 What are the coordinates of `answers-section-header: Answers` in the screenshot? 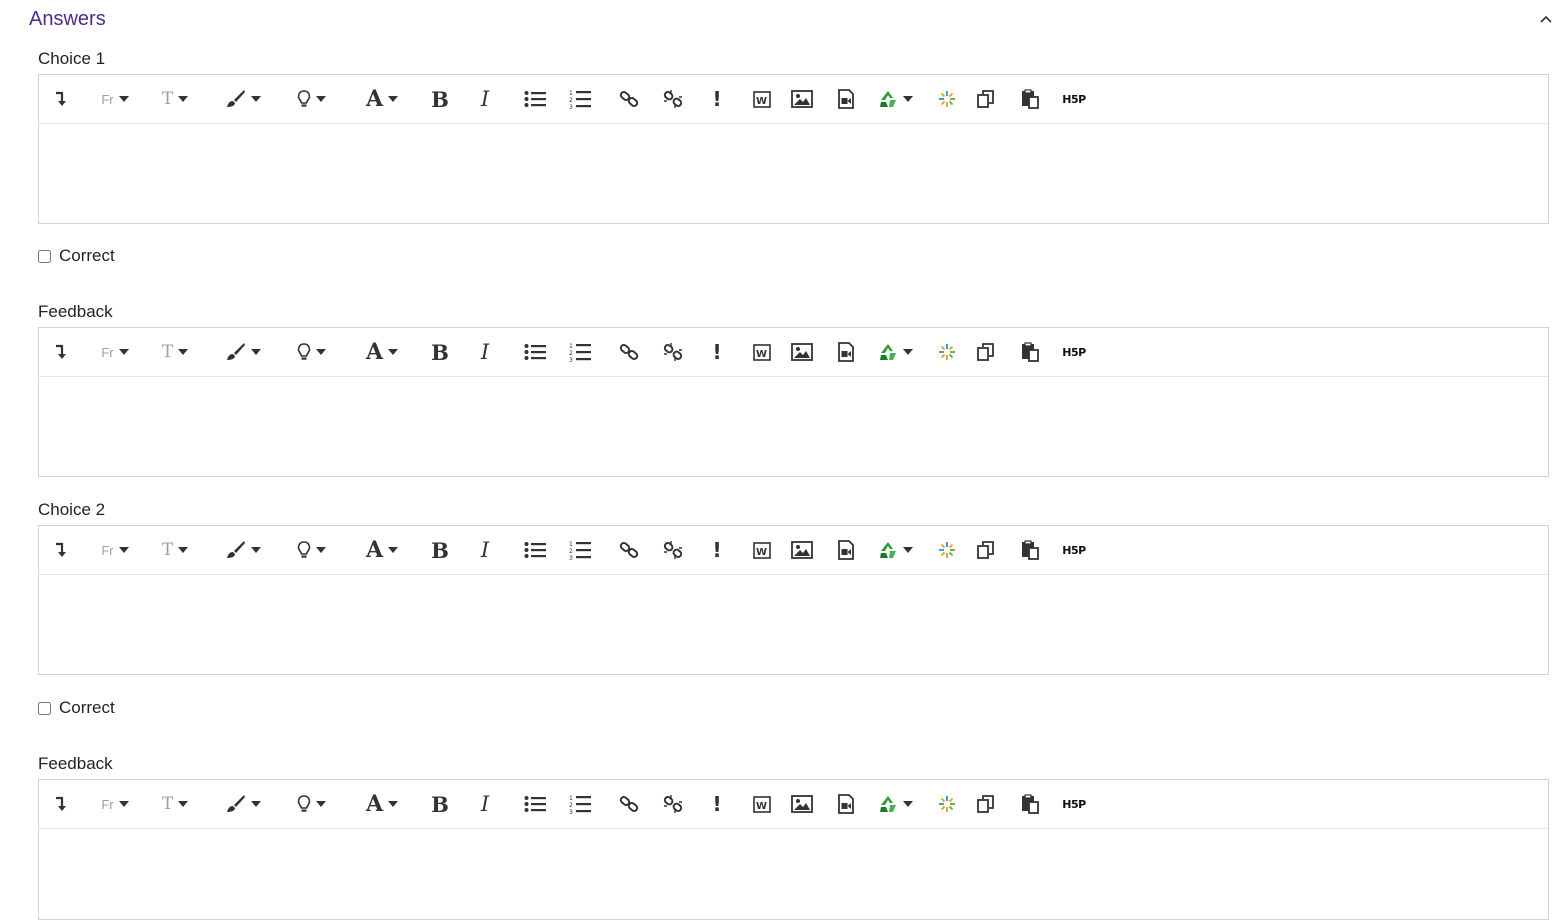 It's located at (791, 21).